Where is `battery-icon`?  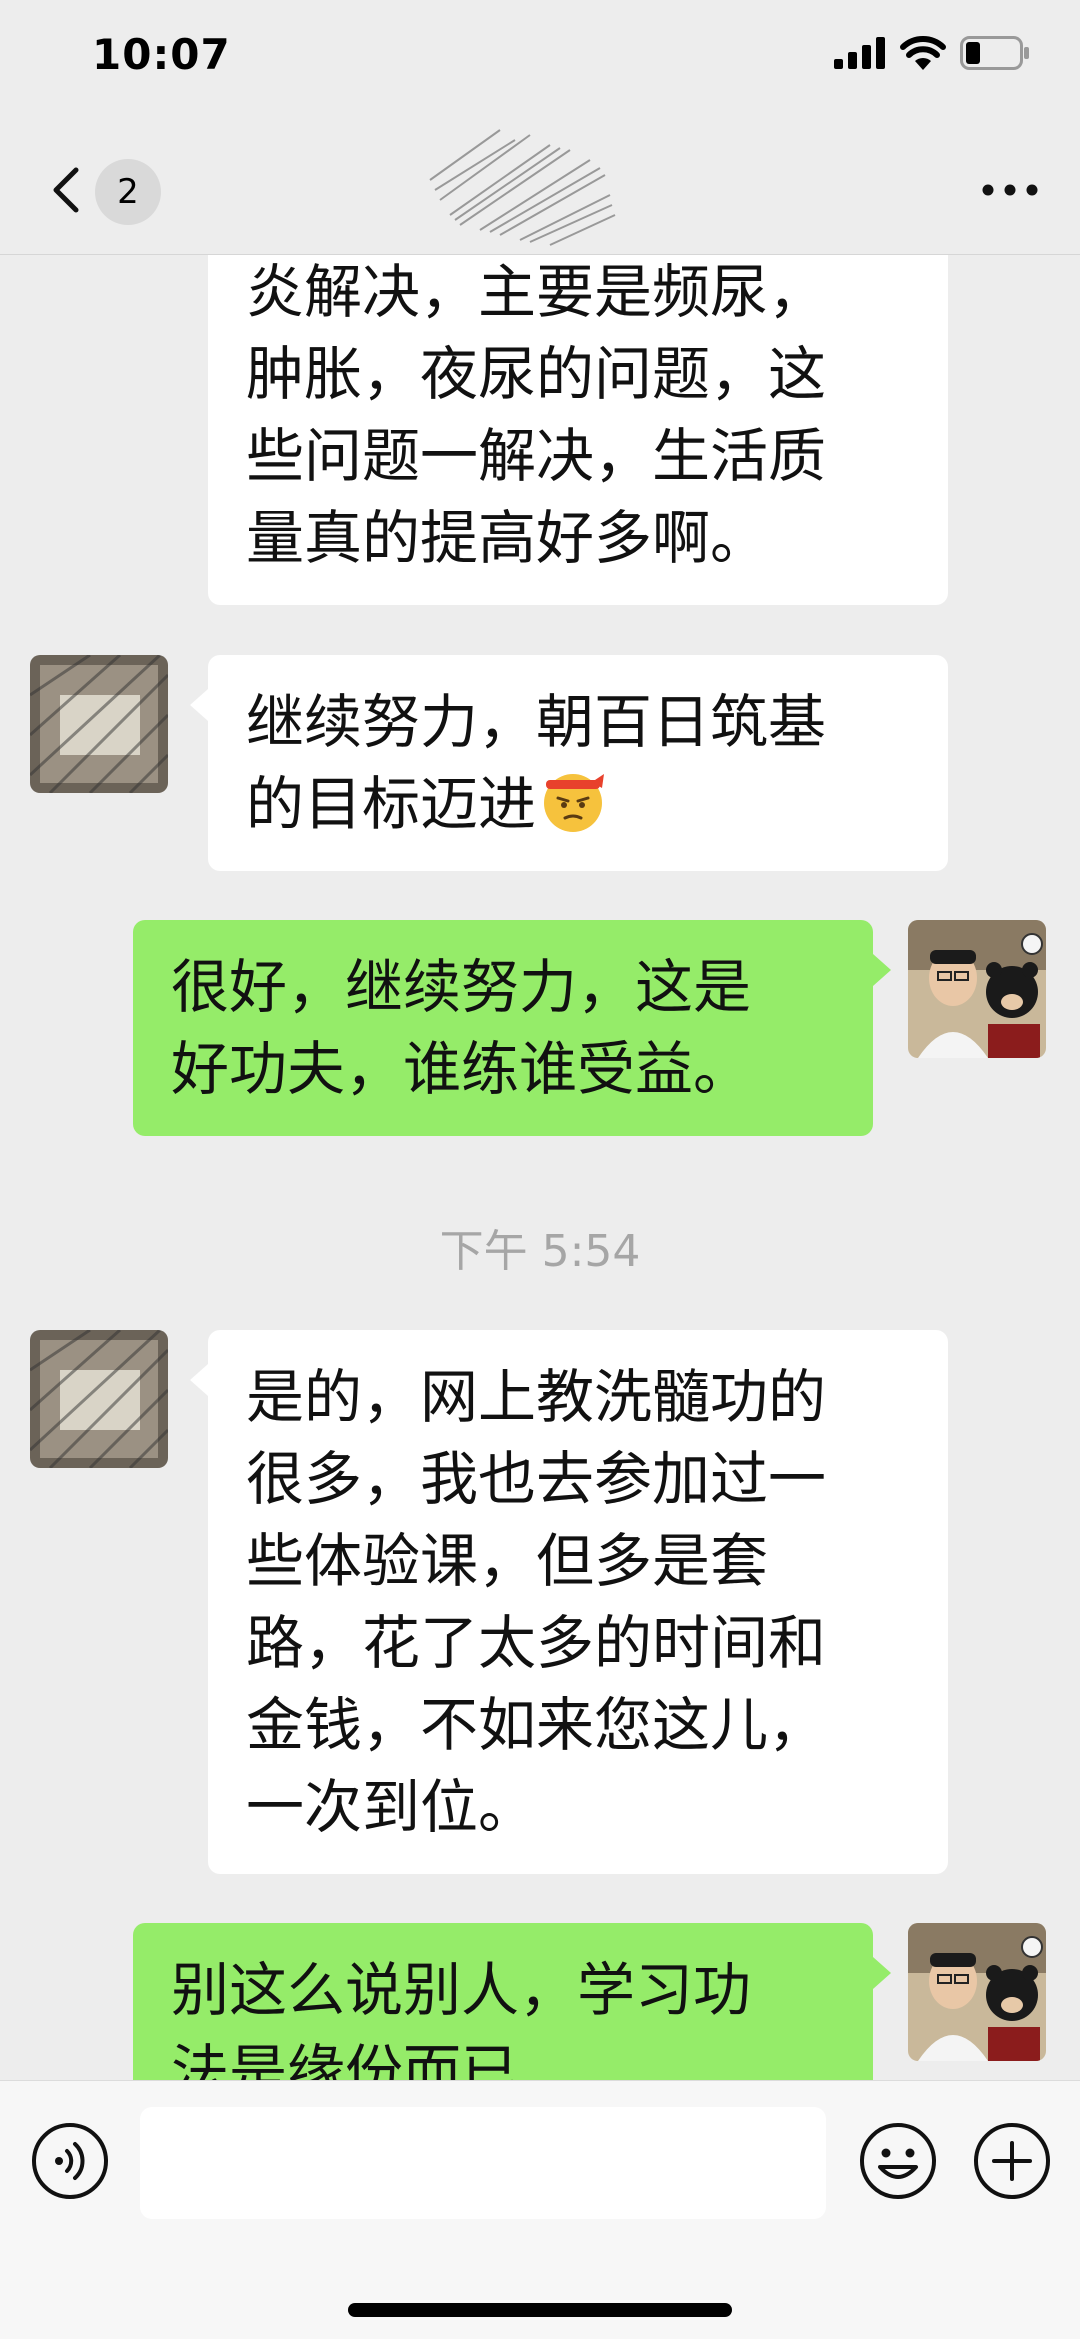 battery-icon is located at coordinates (994, 53).